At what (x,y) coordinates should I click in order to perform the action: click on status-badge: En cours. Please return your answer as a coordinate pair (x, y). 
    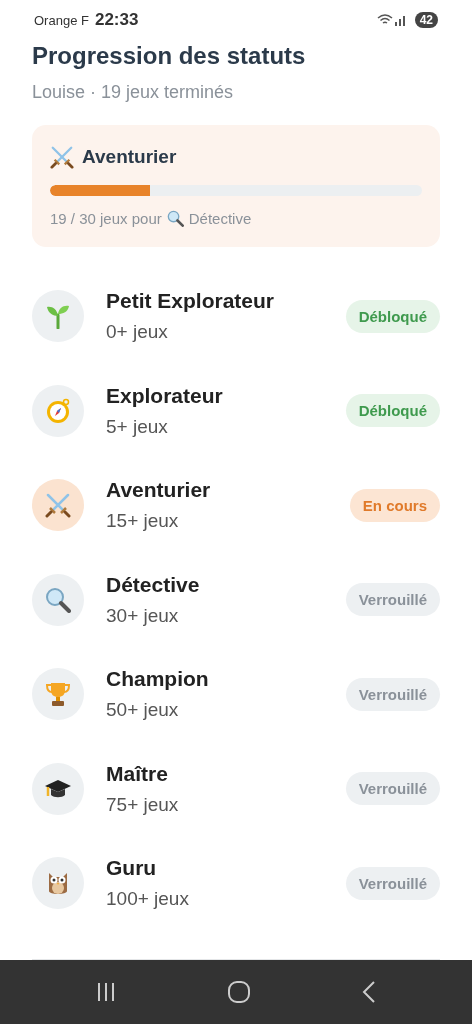
    Looking at the image, I should click on (394, 505).